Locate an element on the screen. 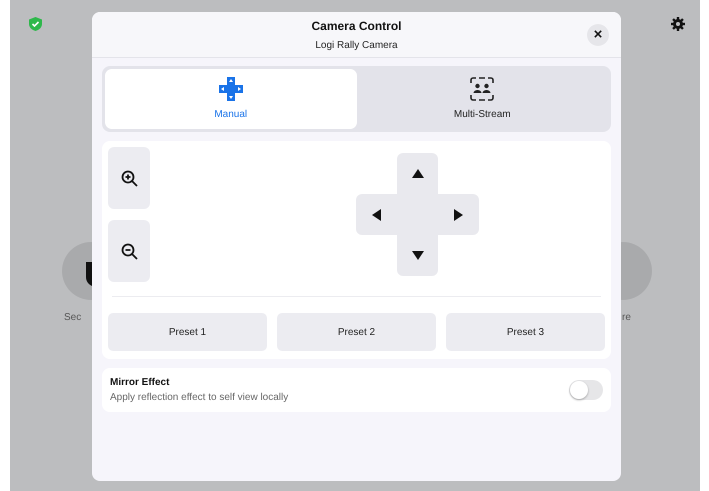  pan-up-button is located at coordinates (417, 173).